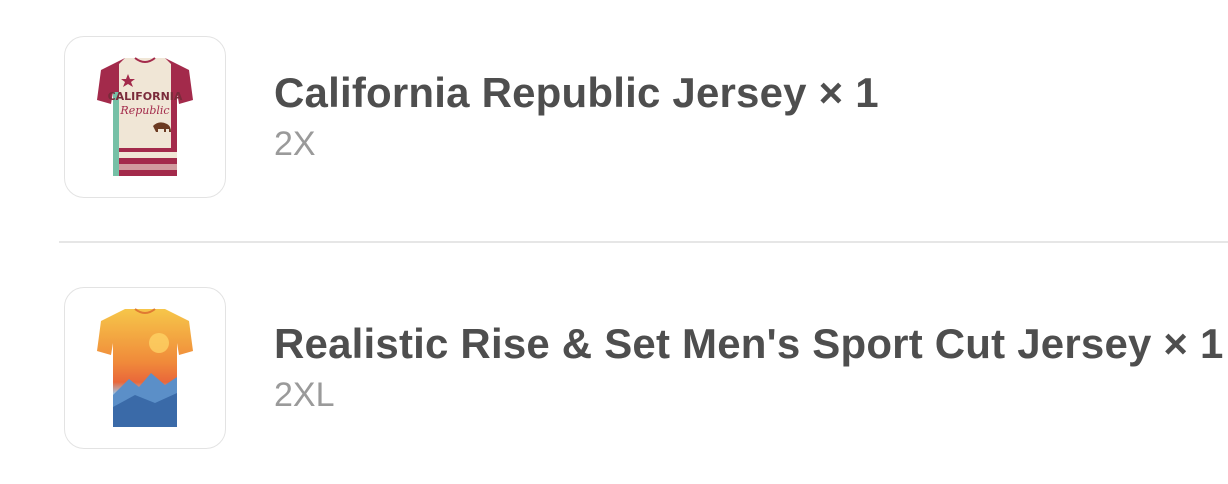 The width and height of the screenshot is (1228, 484). Describe the element at coordinates (576, 92) in the screenshot. I see `item-title: California Republic Jersey × 1` at that location.